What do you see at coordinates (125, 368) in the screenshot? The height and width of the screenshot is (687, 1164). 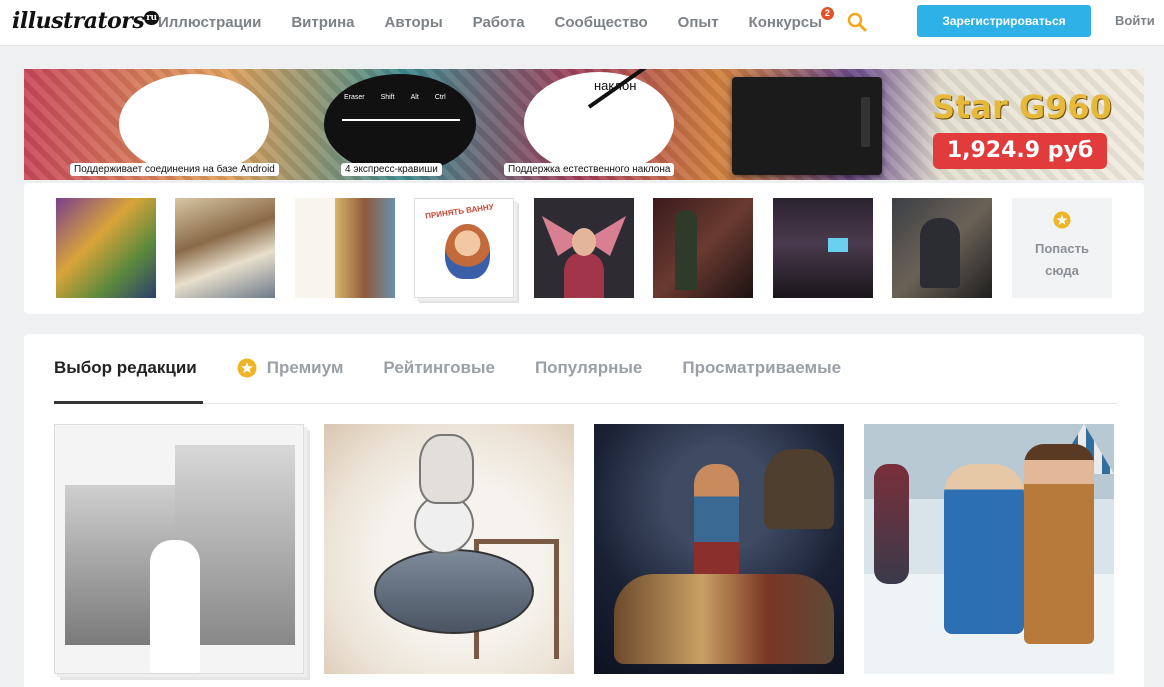 I see `tab-editors-choice: Выбор редакции` at bounding box center [125, 368].